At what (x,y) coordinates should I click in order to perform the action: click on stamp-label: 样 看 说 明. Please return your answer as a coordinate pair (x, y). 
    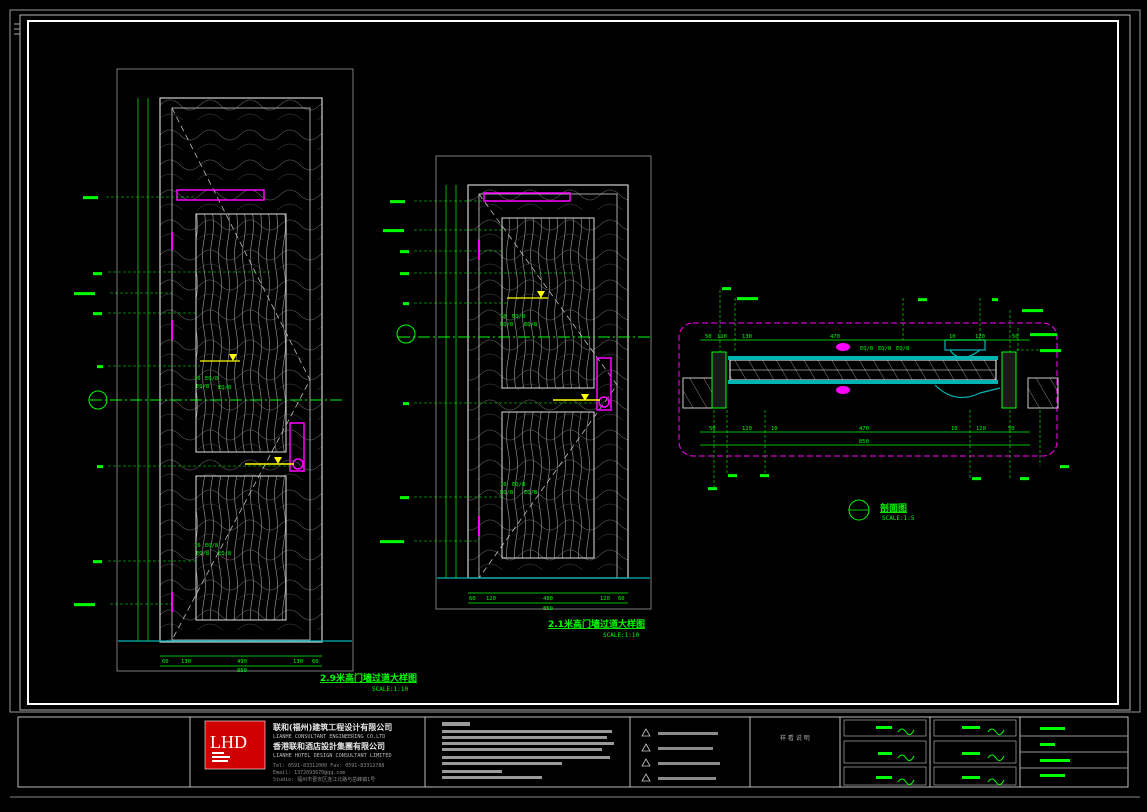
    Looking at the image, I should click on (795, 738).